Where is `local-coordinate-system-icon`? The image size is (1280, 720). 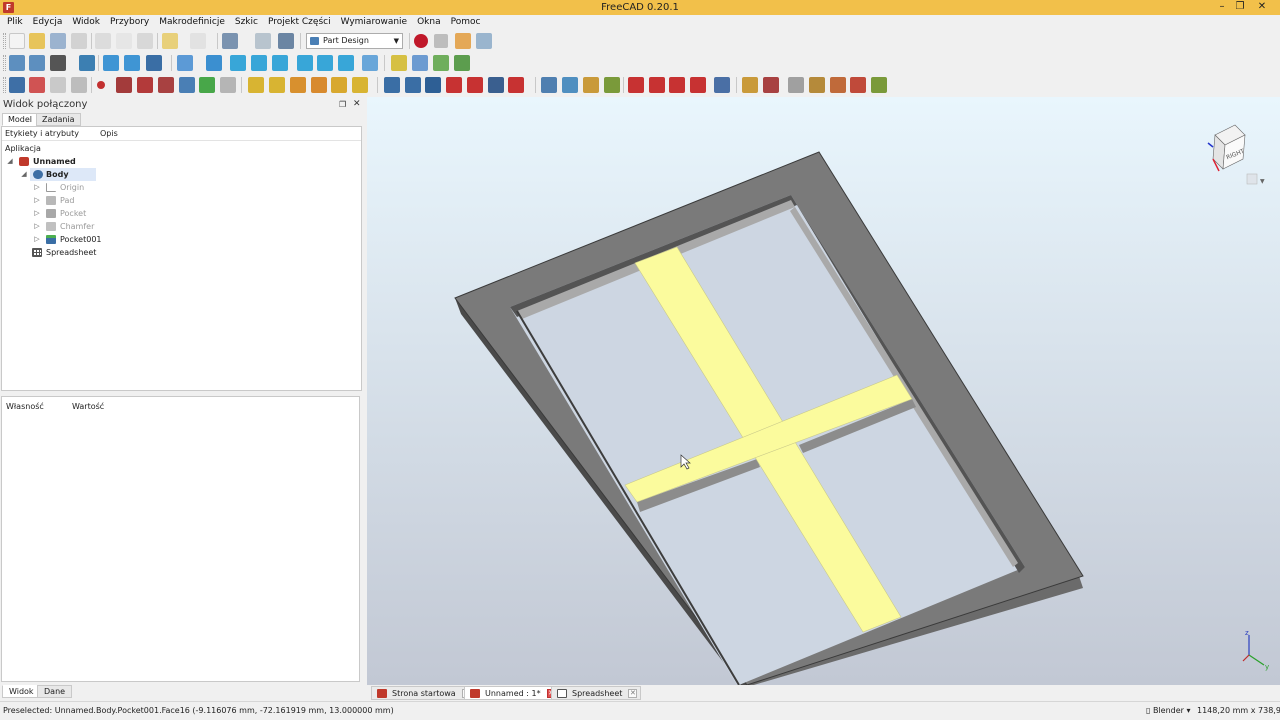 local-coordinate-system-icon is located at coordinates (166, 85).